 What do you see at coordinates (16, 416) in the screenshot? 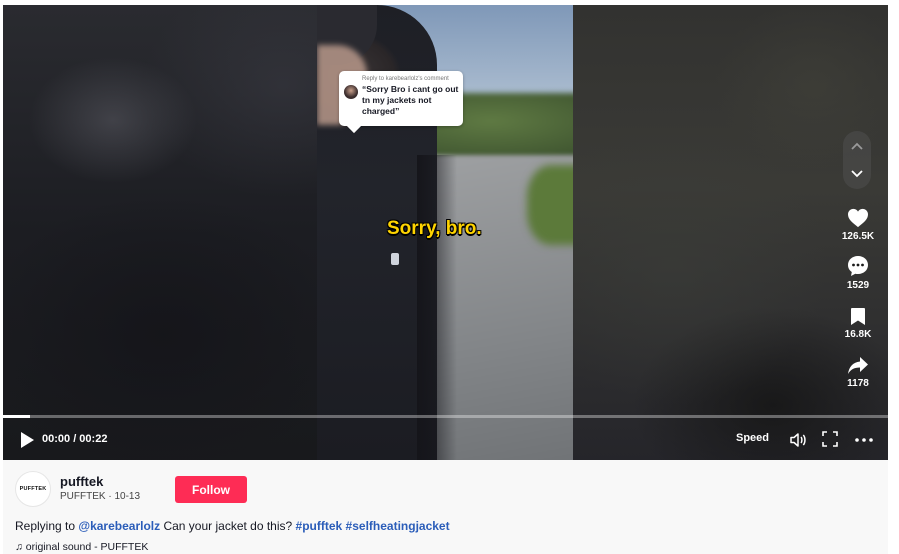
I see `progress-bar-fill` at bounding box center [16, 416].